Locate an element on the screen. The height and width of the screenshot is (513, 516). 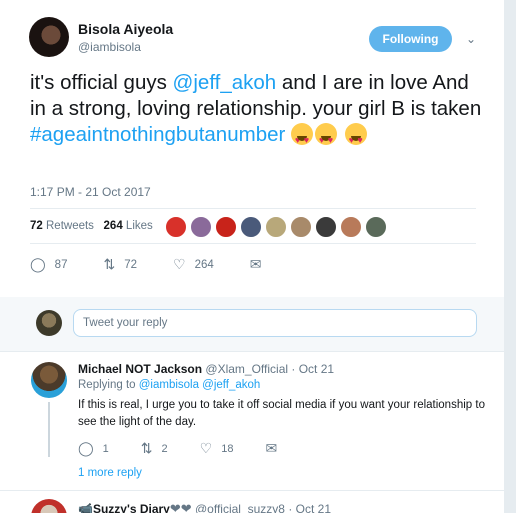
more-replies-link: 1 more reply is located at coordinates (110, 473).